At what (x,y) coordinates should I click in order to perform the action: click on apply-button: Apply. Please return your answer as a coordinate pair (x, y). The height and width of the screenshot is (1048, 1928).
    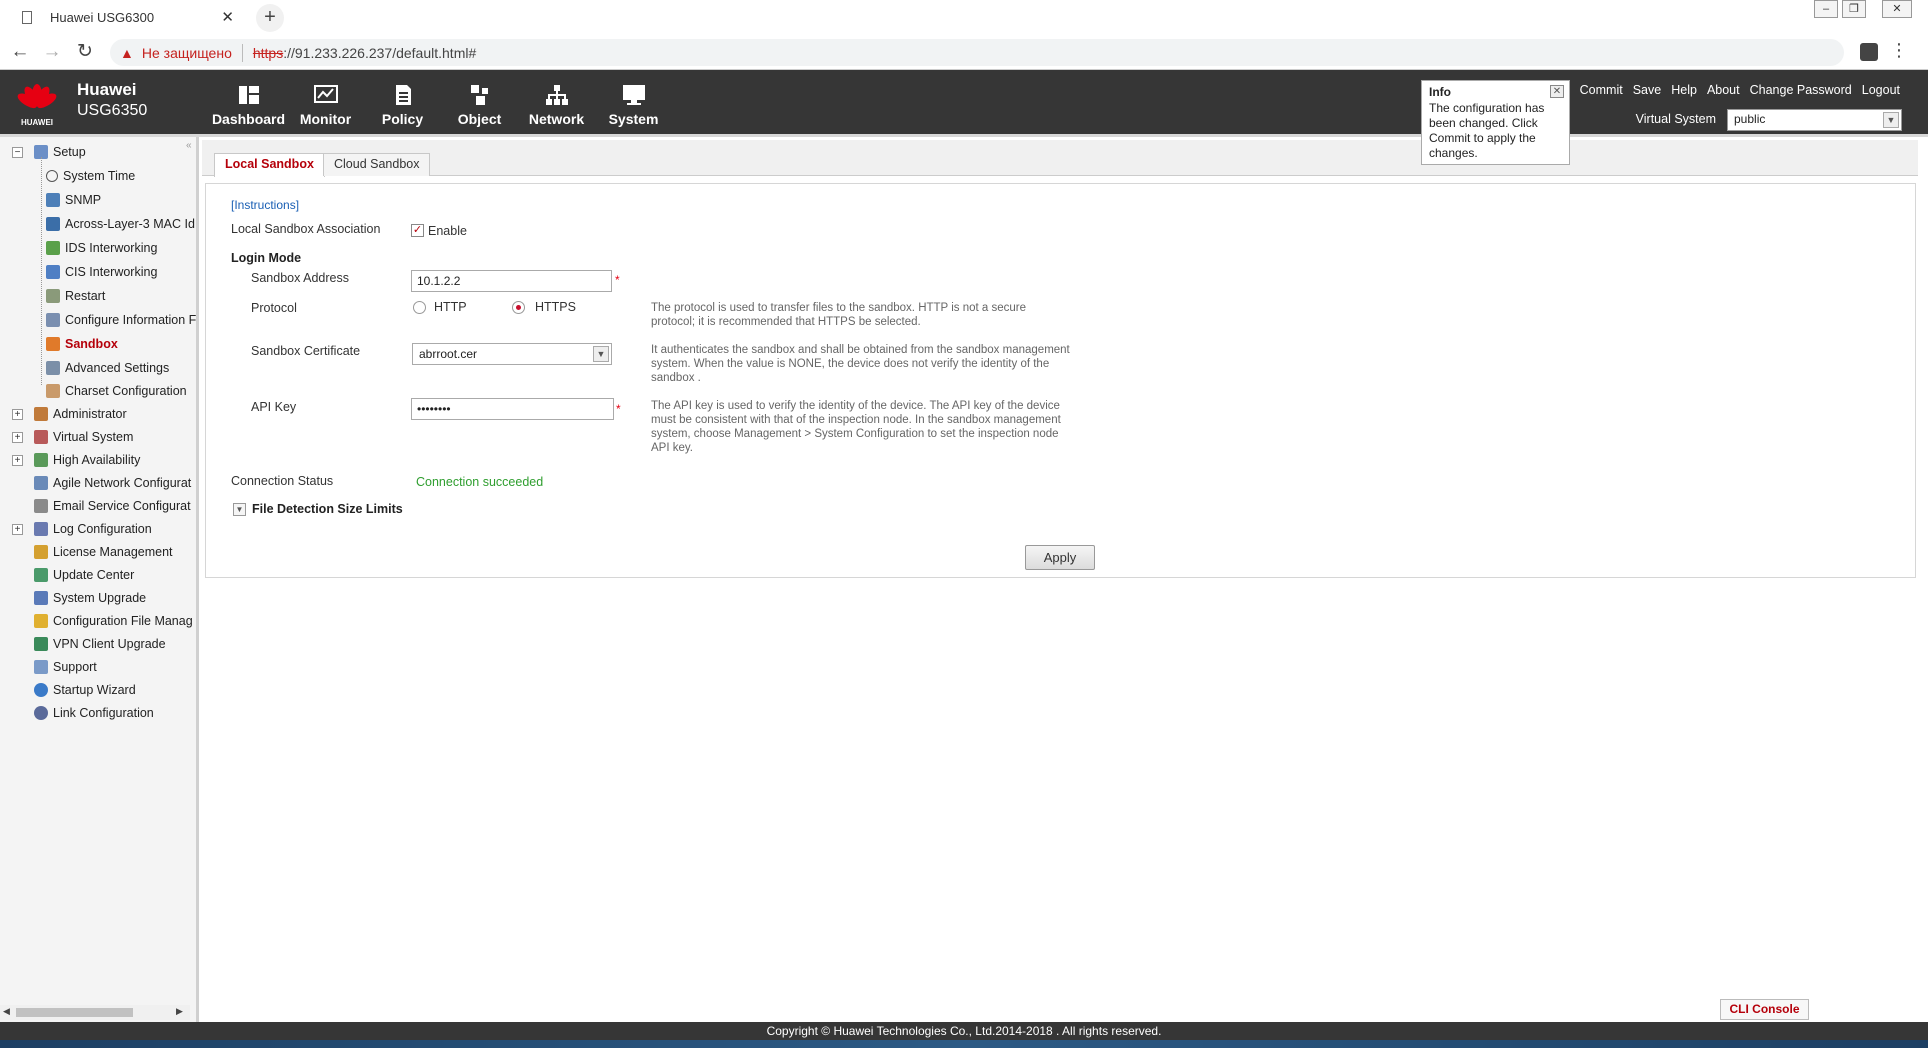
    Looking at the image, I should click on (1060, 557).